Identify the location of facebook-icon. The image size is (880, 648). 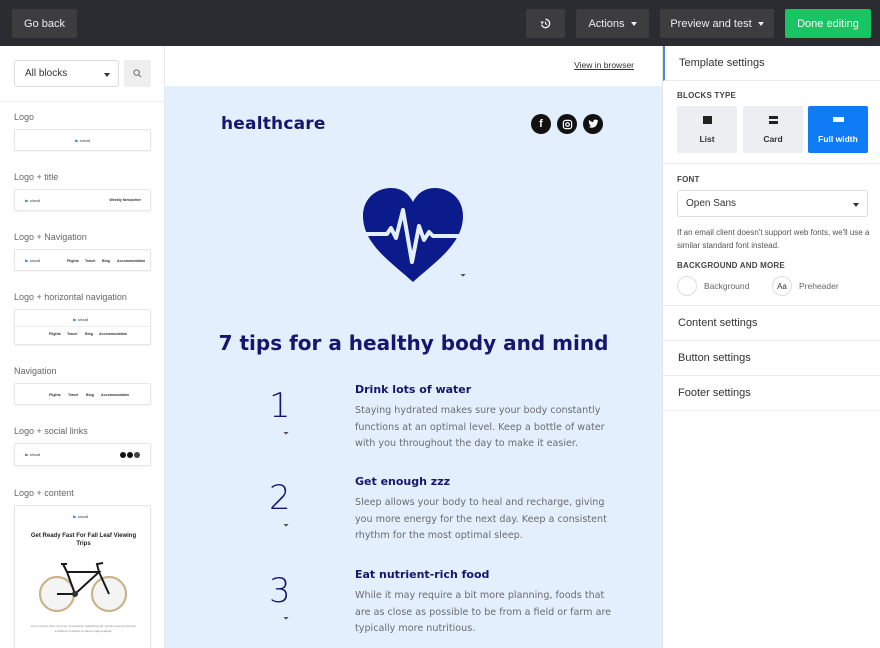
(123, 455).